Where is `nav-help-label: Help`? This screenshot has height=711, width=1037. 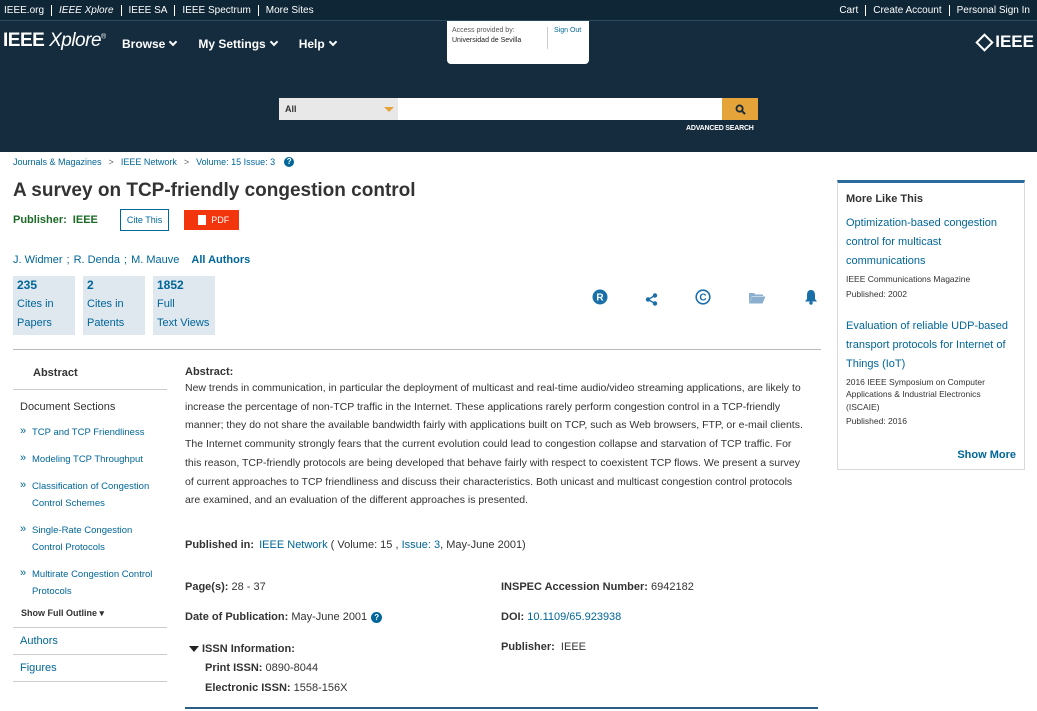 nav-help-label: Help is located at coordinates (311, 44).